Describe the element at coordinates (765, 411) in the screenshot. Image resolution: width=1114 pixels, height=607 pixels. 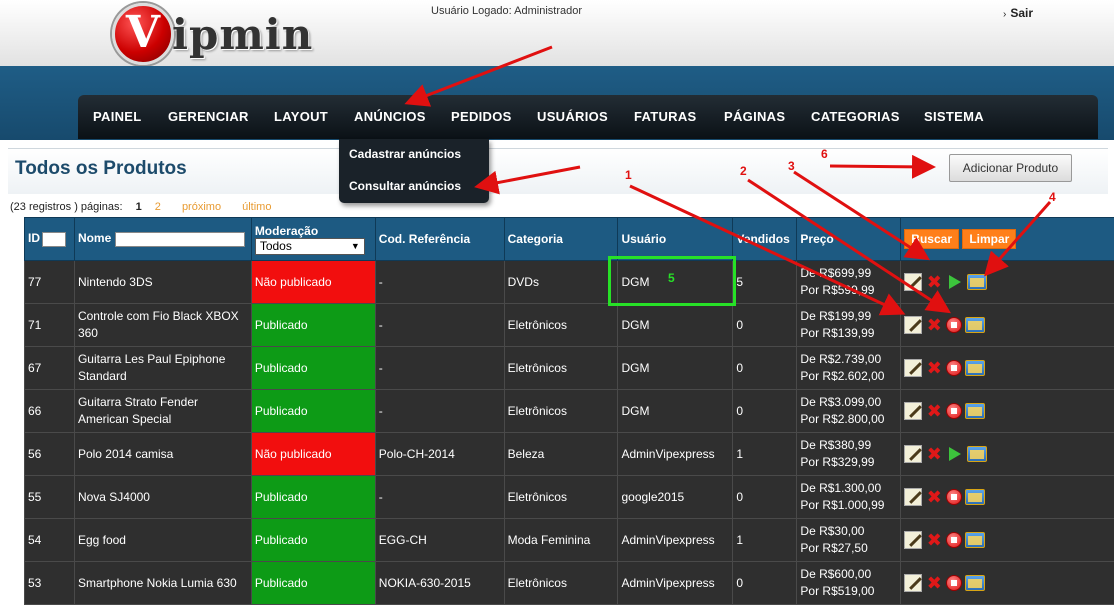
I see `cell-sold: 0` at that location.